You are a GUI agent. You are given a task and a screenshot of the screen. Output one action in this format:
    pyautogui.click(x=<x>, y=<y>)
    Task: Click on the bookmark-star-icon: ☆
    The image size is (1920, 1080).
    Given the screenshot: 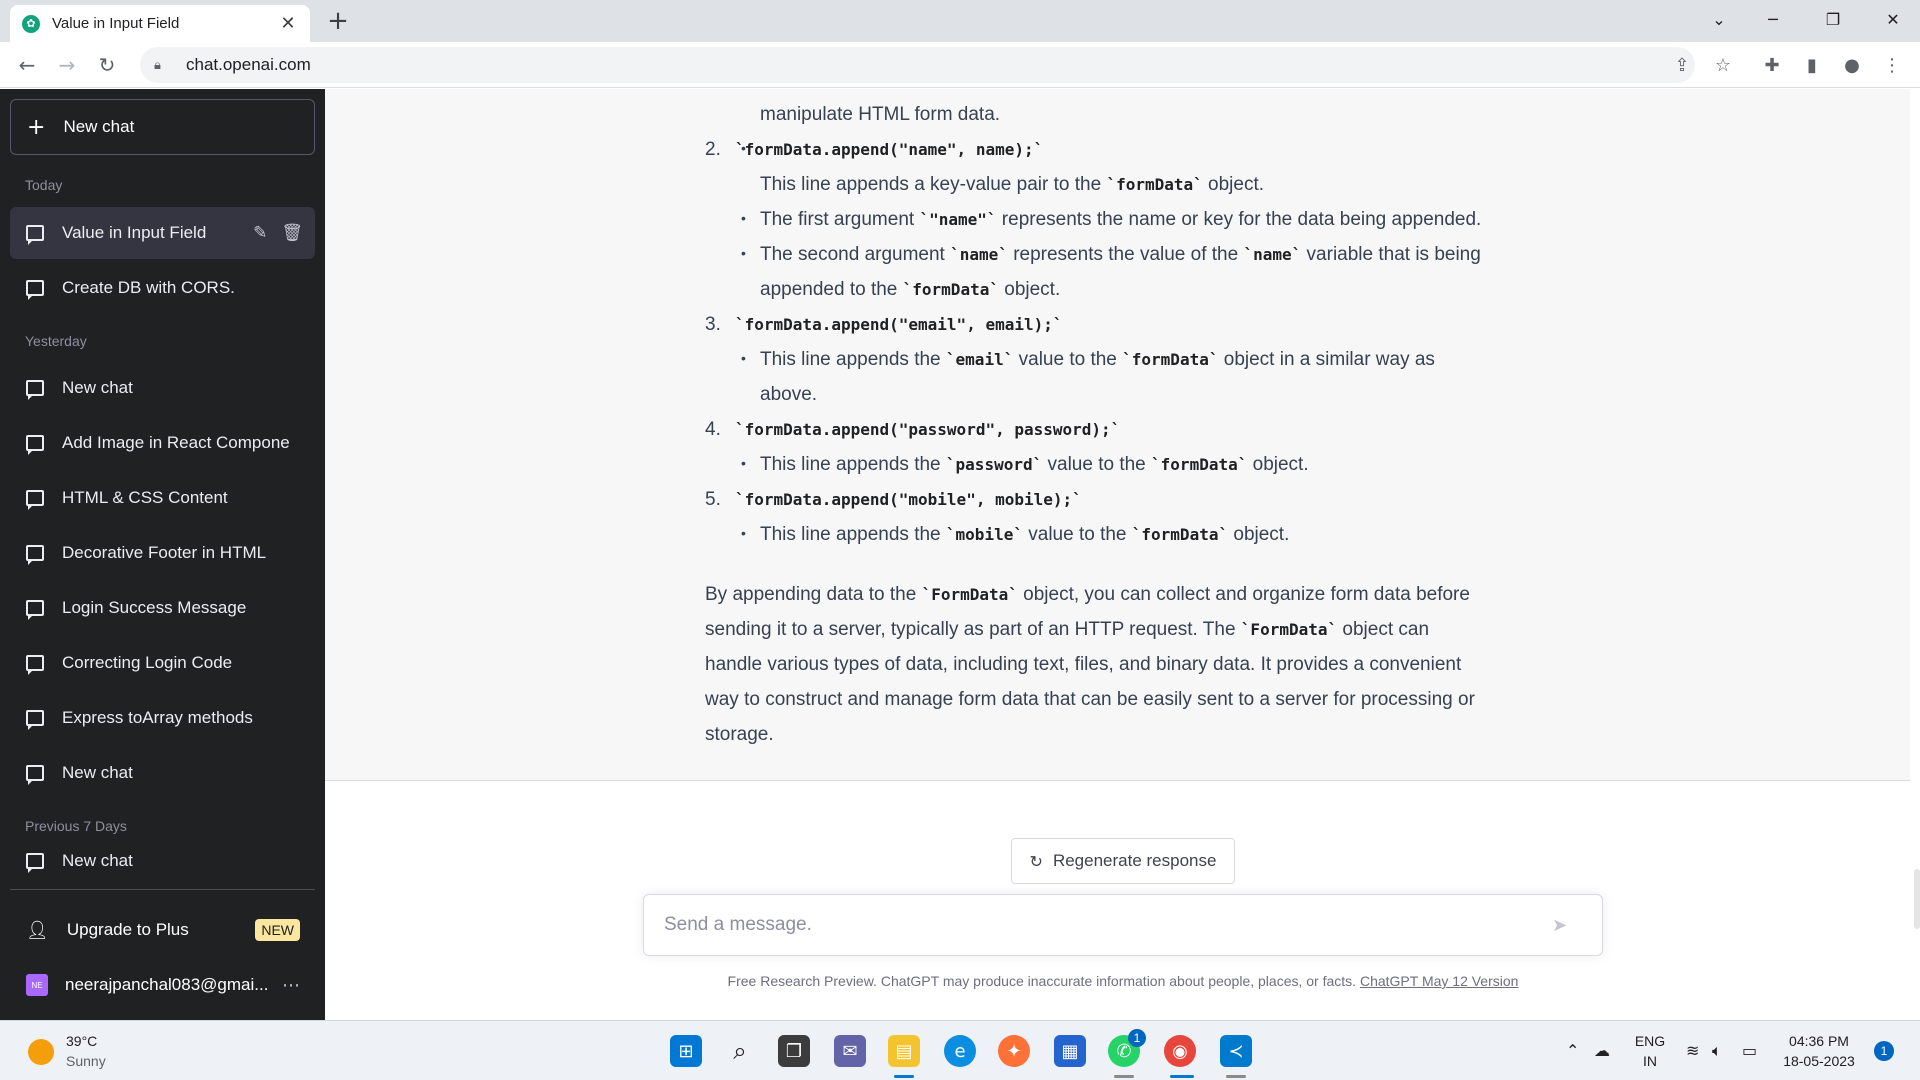 What is the action you would take?
    pyautogui.click(x=1723, y=65)
    